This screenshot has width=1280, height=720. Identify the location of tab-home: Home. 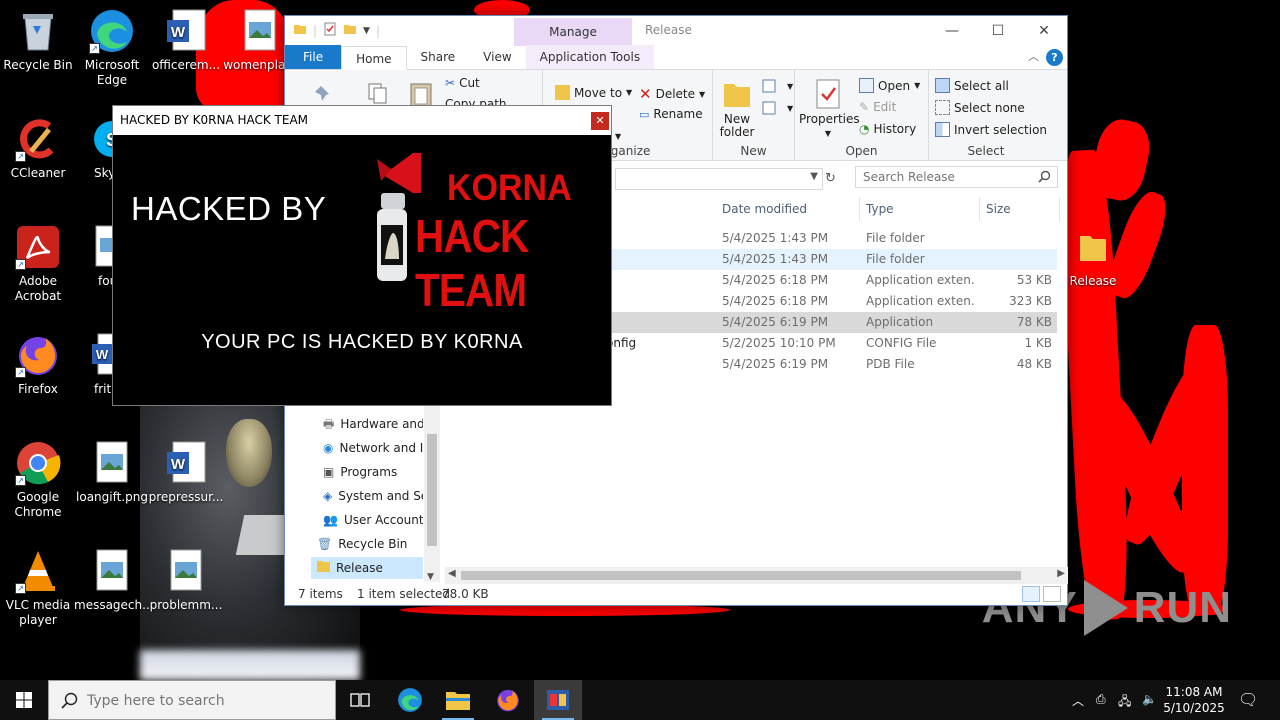
(374, 58).